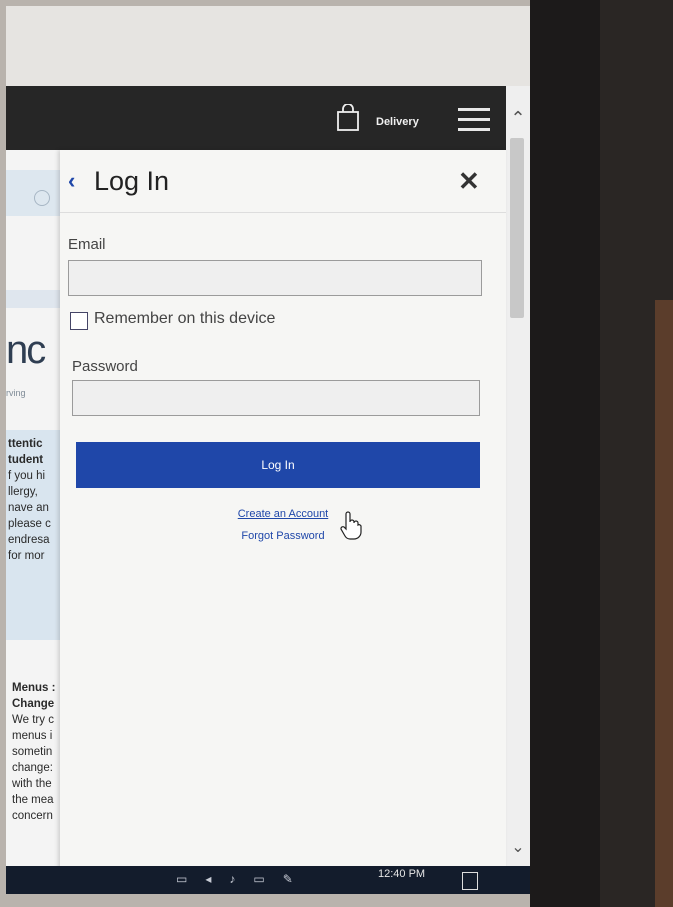  I want to click on site-header: Delivery, so click(256, 118).